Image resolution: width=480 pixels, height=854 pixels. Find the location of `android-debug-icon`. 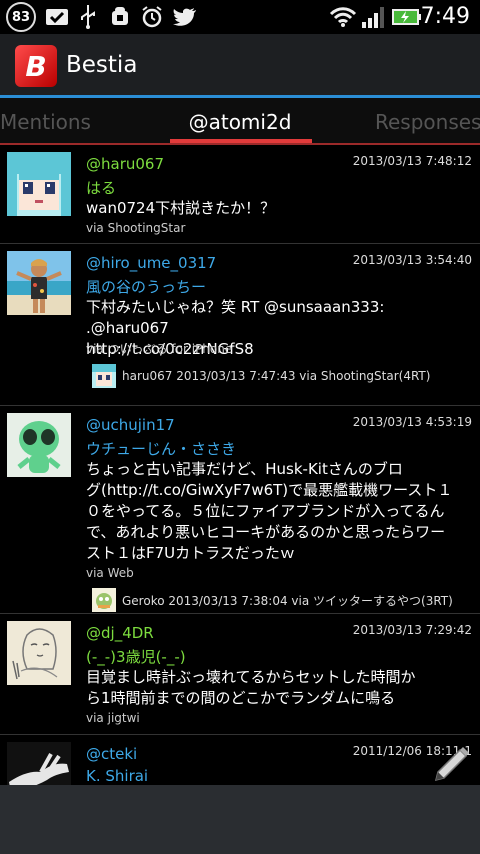

android-debug-icon is located at coordinates (120, 17).